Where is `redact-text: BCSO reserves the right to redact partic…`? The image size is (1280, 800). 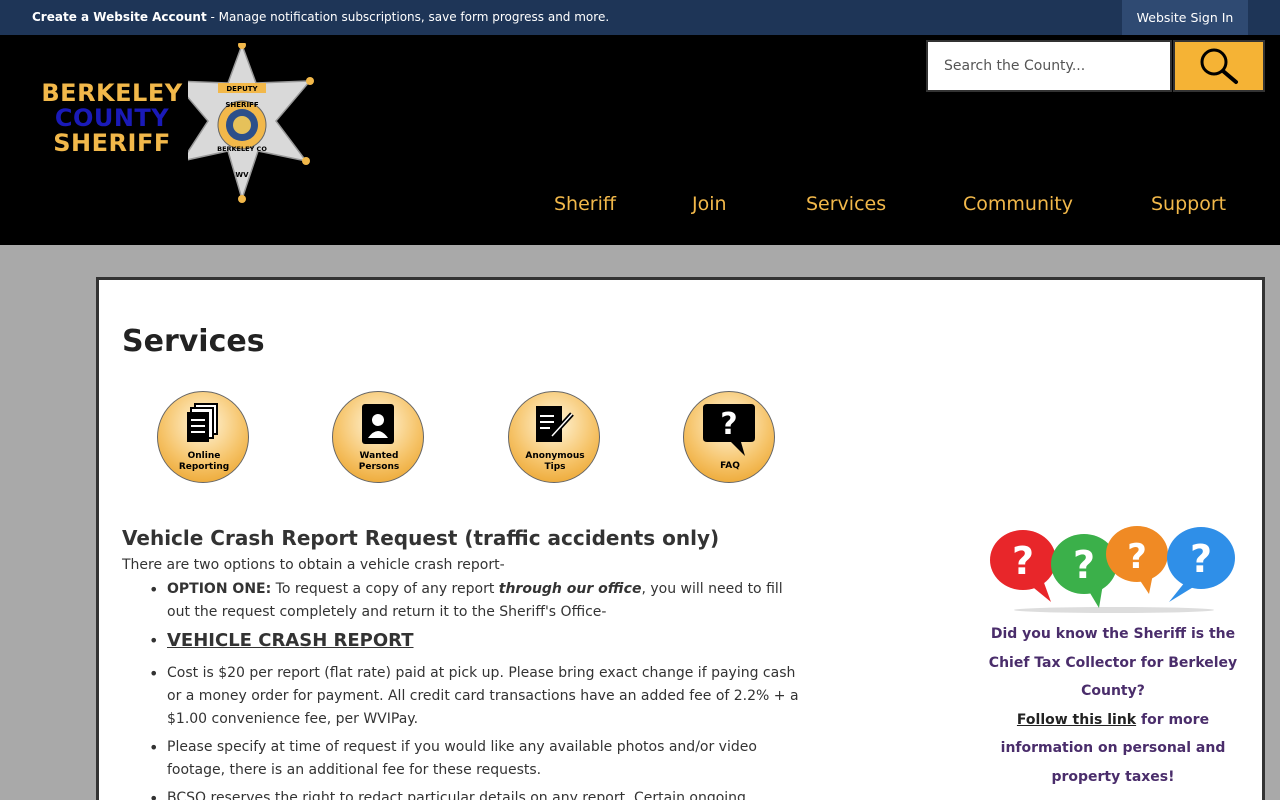
redact-text: BCSO reserves the right to redact partic… is located at coordinates (456, 795).